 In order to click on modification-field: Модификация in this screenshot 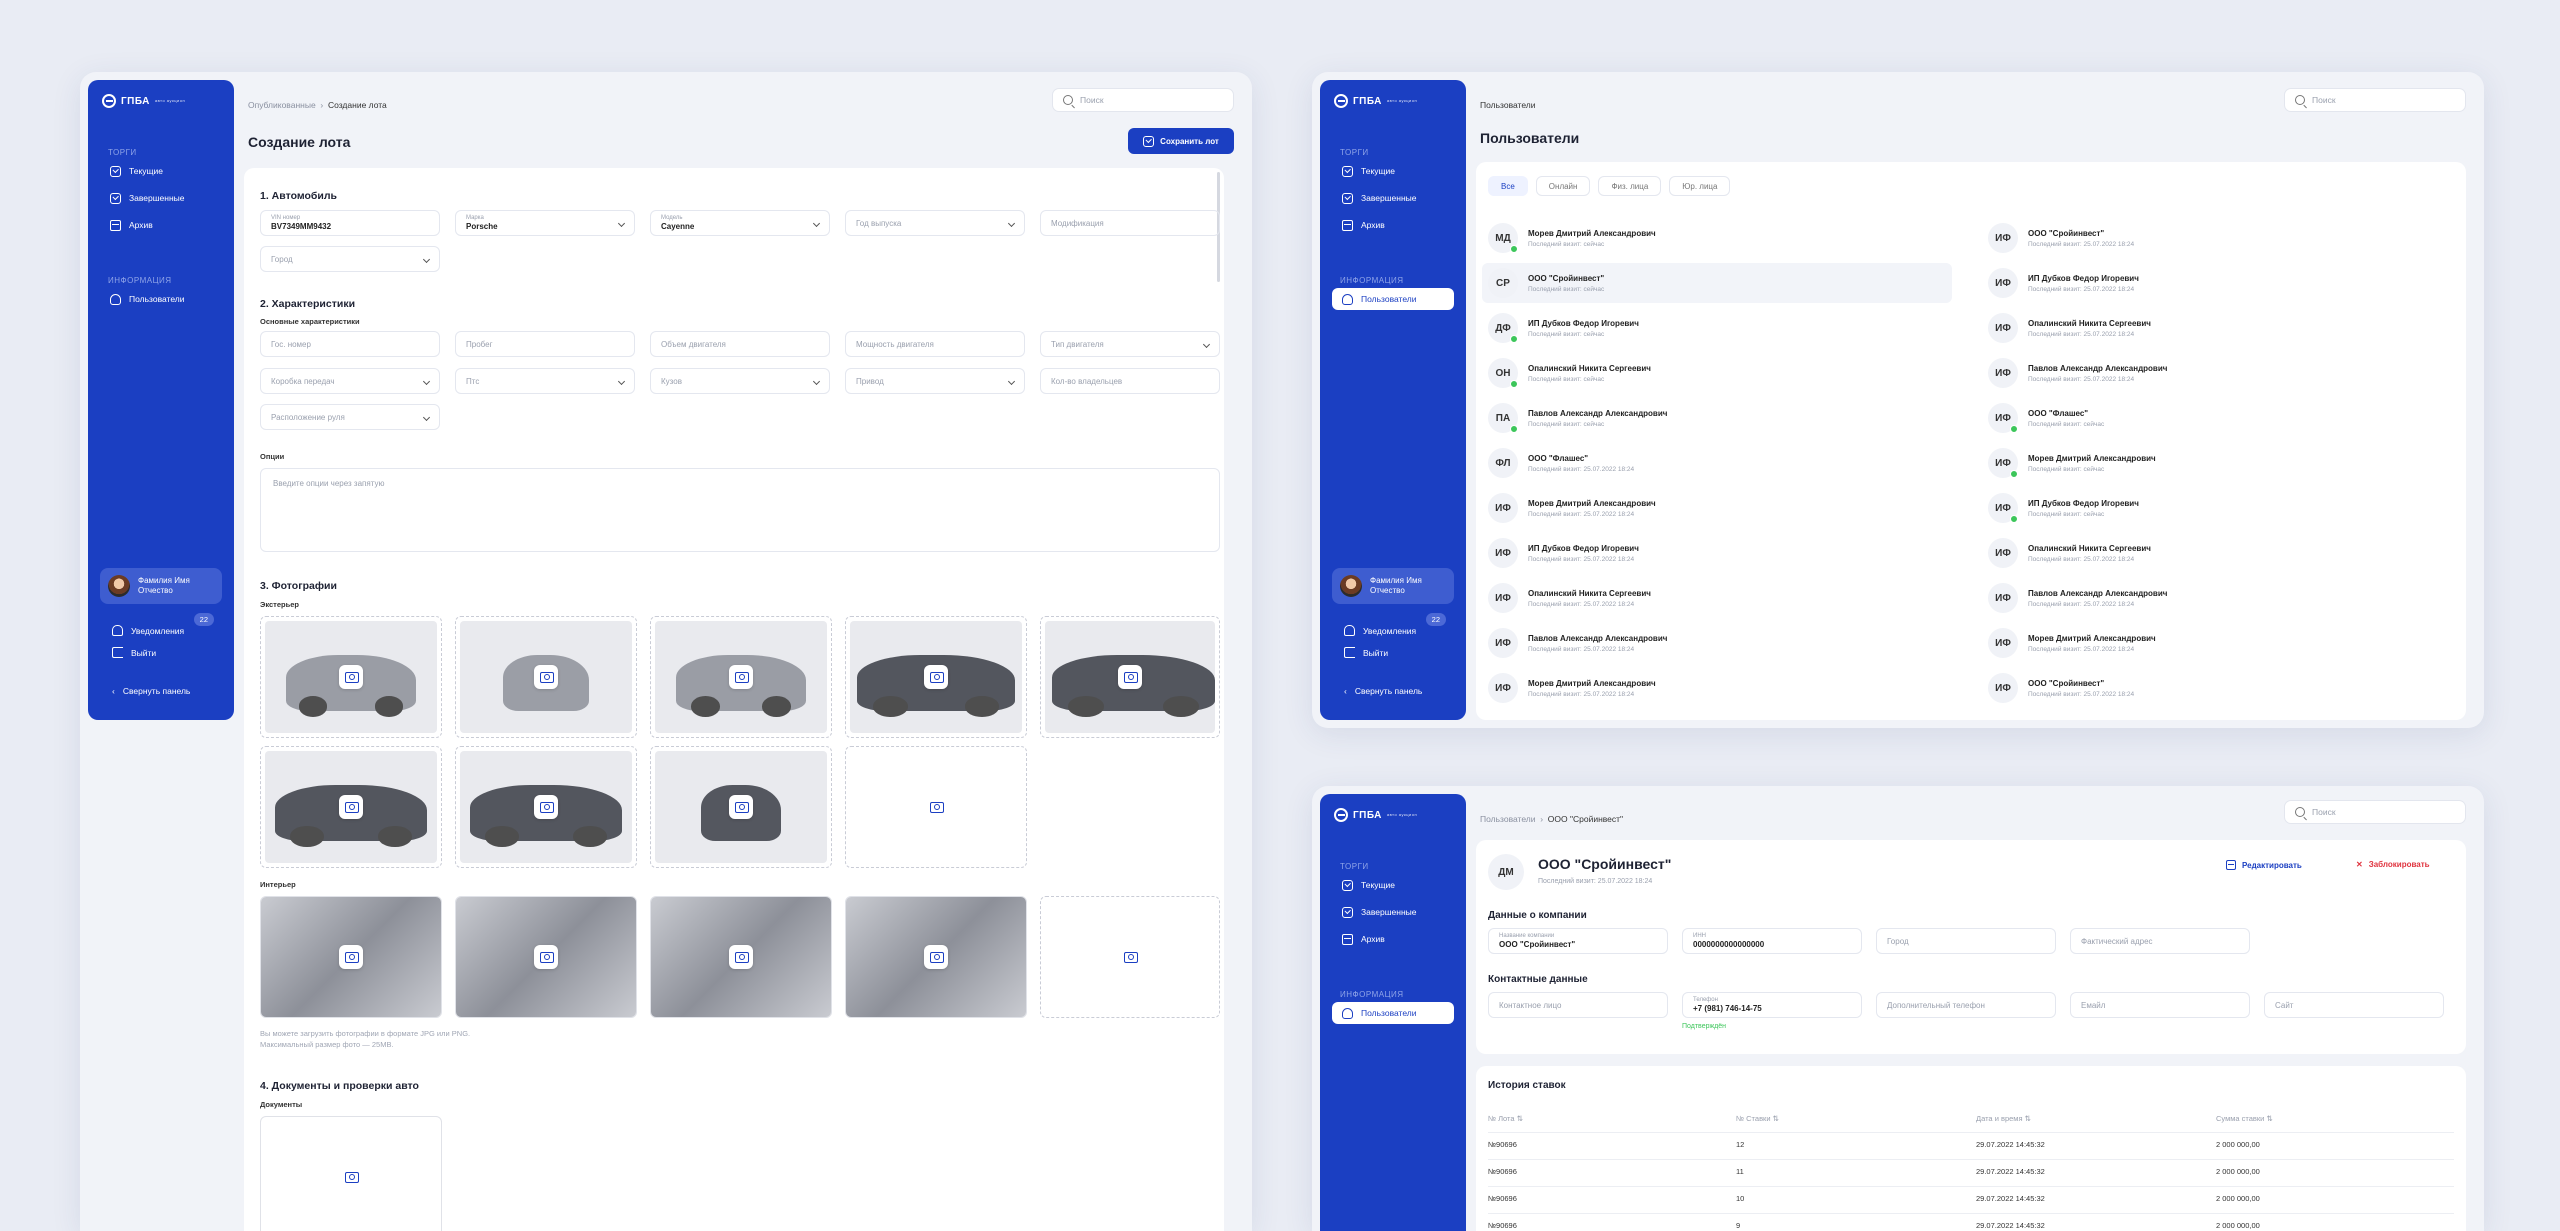, I will do `click(1130, 223)`.